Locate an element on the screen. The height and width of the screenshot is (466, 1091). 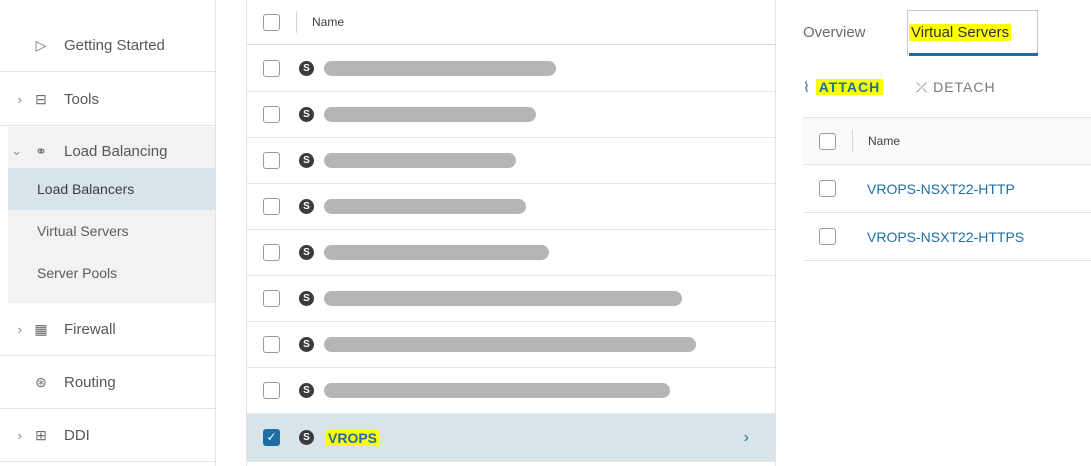
sidebar-item-label: DDI is located at coordinates (77, 435).